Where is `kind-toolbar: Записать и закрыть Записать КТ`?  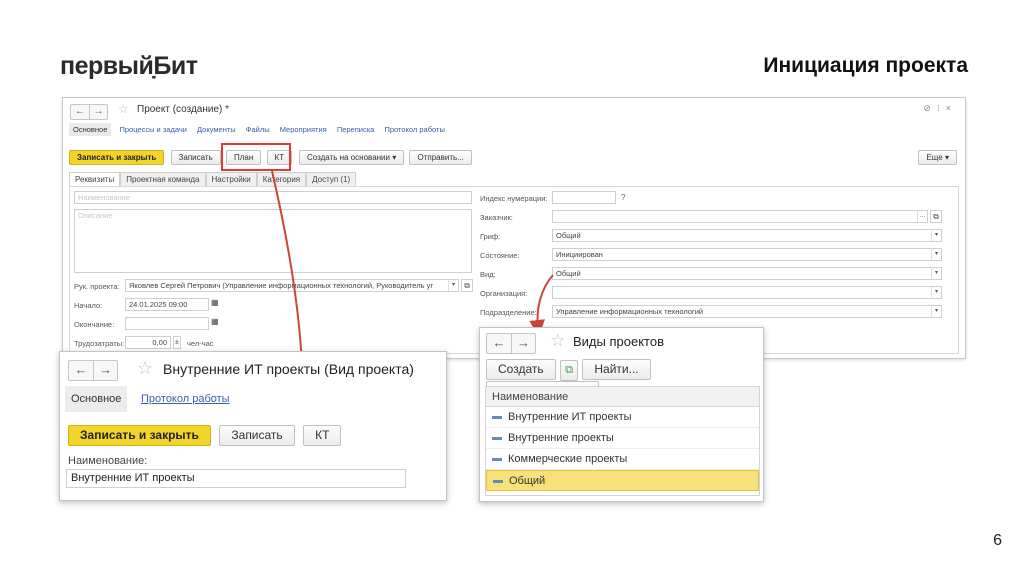
kind-toolbar: Записать и закрыть Записать КТ is located at coordinates (205, 435).